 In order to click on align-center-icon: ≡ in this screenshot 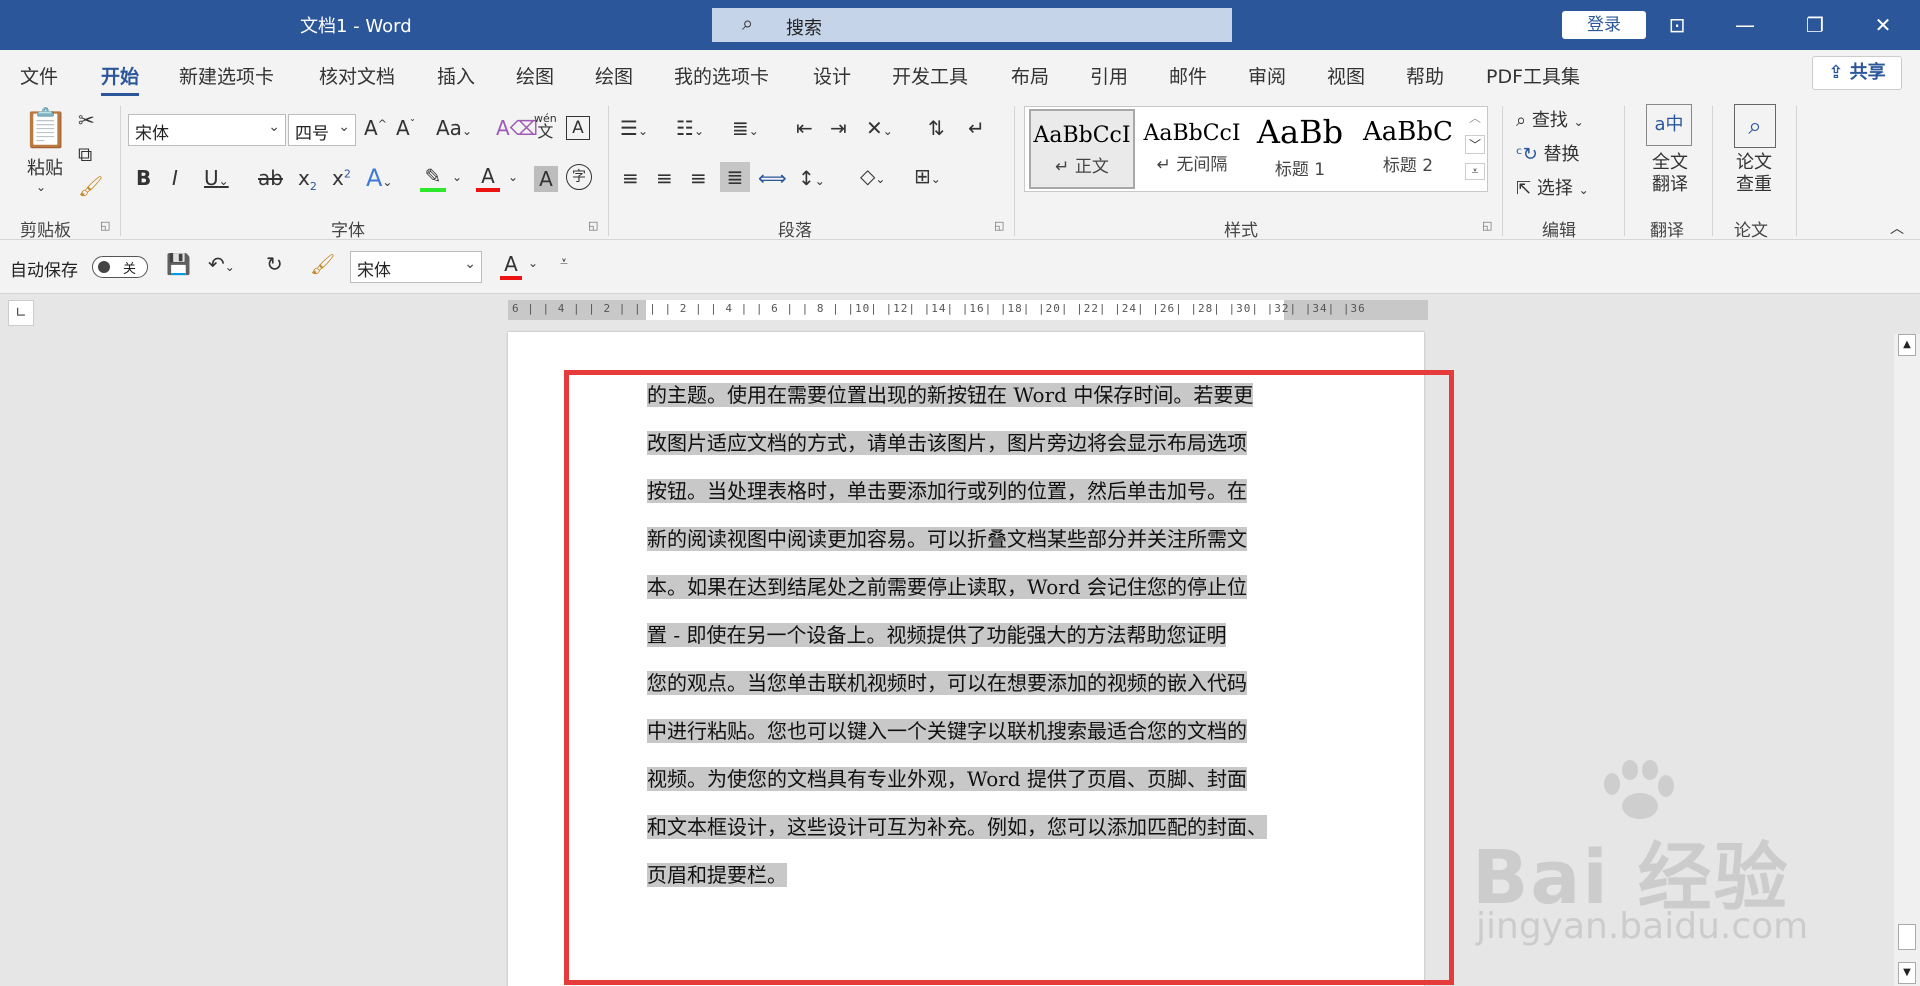, I will do `click(664, 178)`.